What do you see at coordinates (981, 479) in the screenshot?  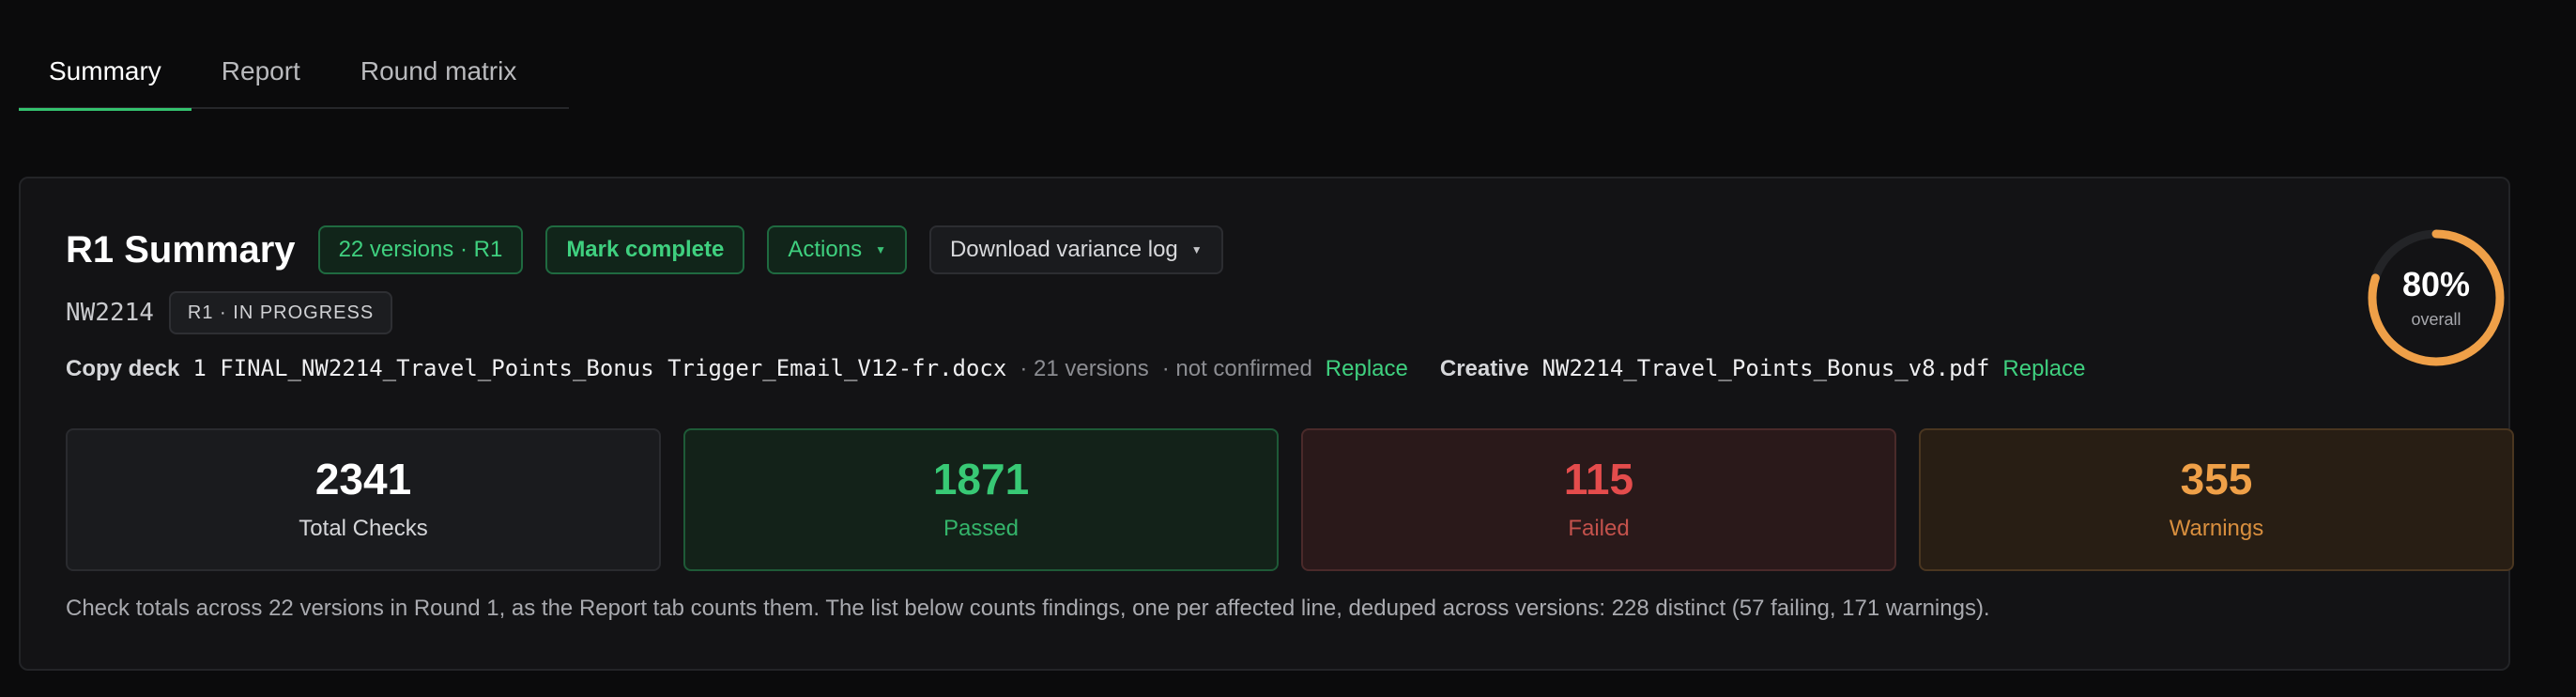 I see `passed-value: 1871` at bounding box center [981, 479].